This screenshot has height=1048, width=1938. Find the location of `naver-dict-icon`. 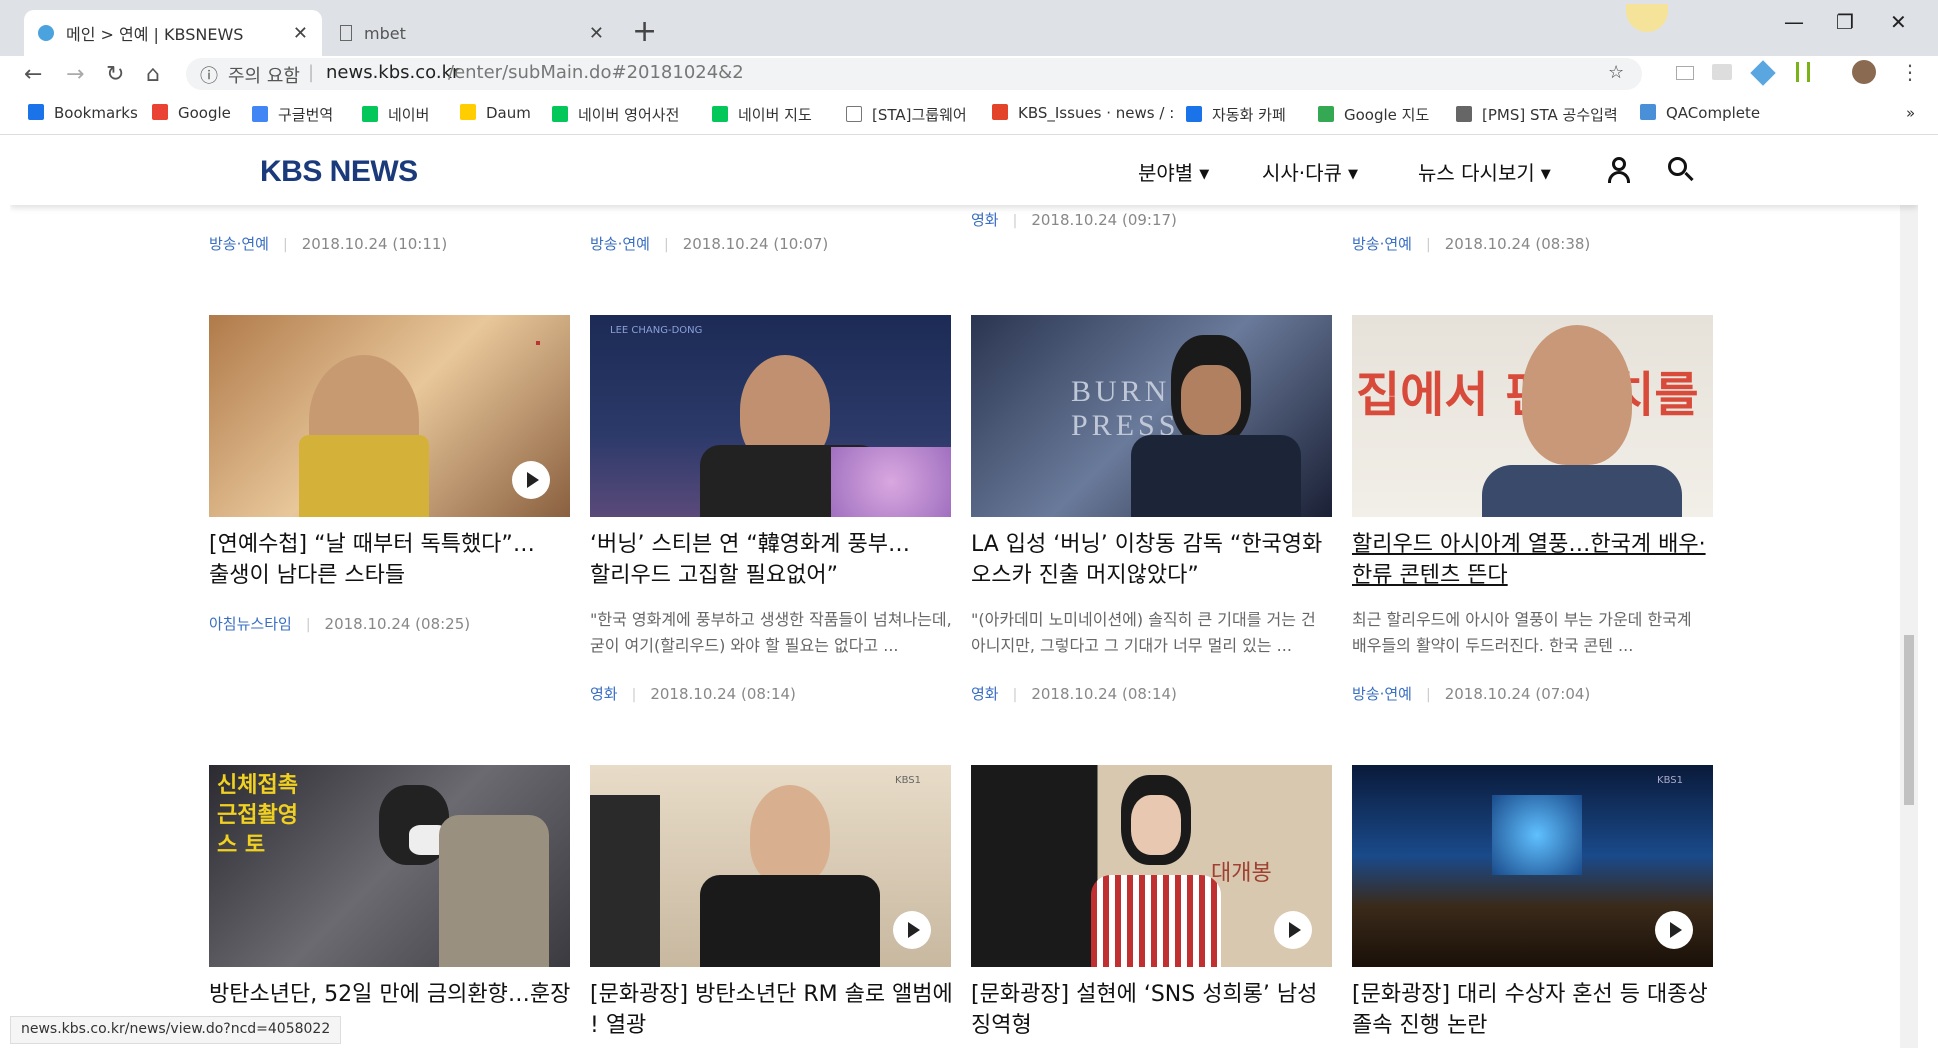

naver-dict-icon is located at coordinates (560, 114).